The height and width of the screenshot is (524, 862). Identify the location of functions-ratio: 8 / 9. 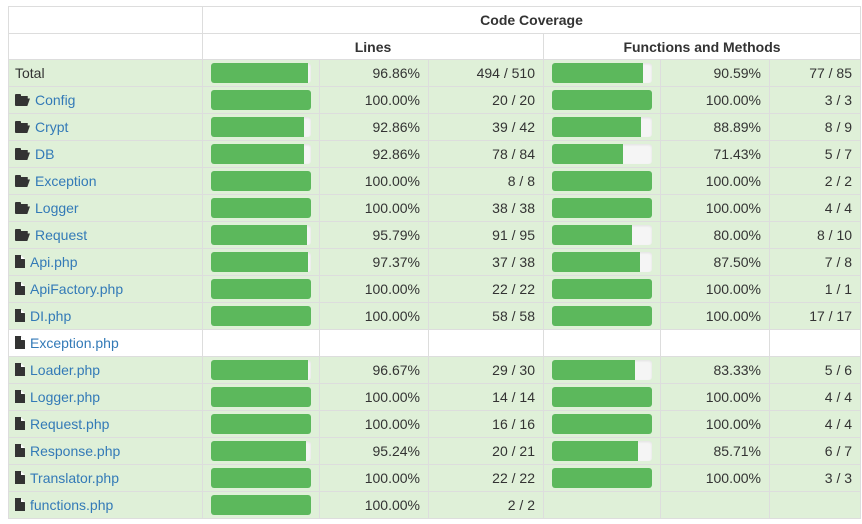
(815, 127).